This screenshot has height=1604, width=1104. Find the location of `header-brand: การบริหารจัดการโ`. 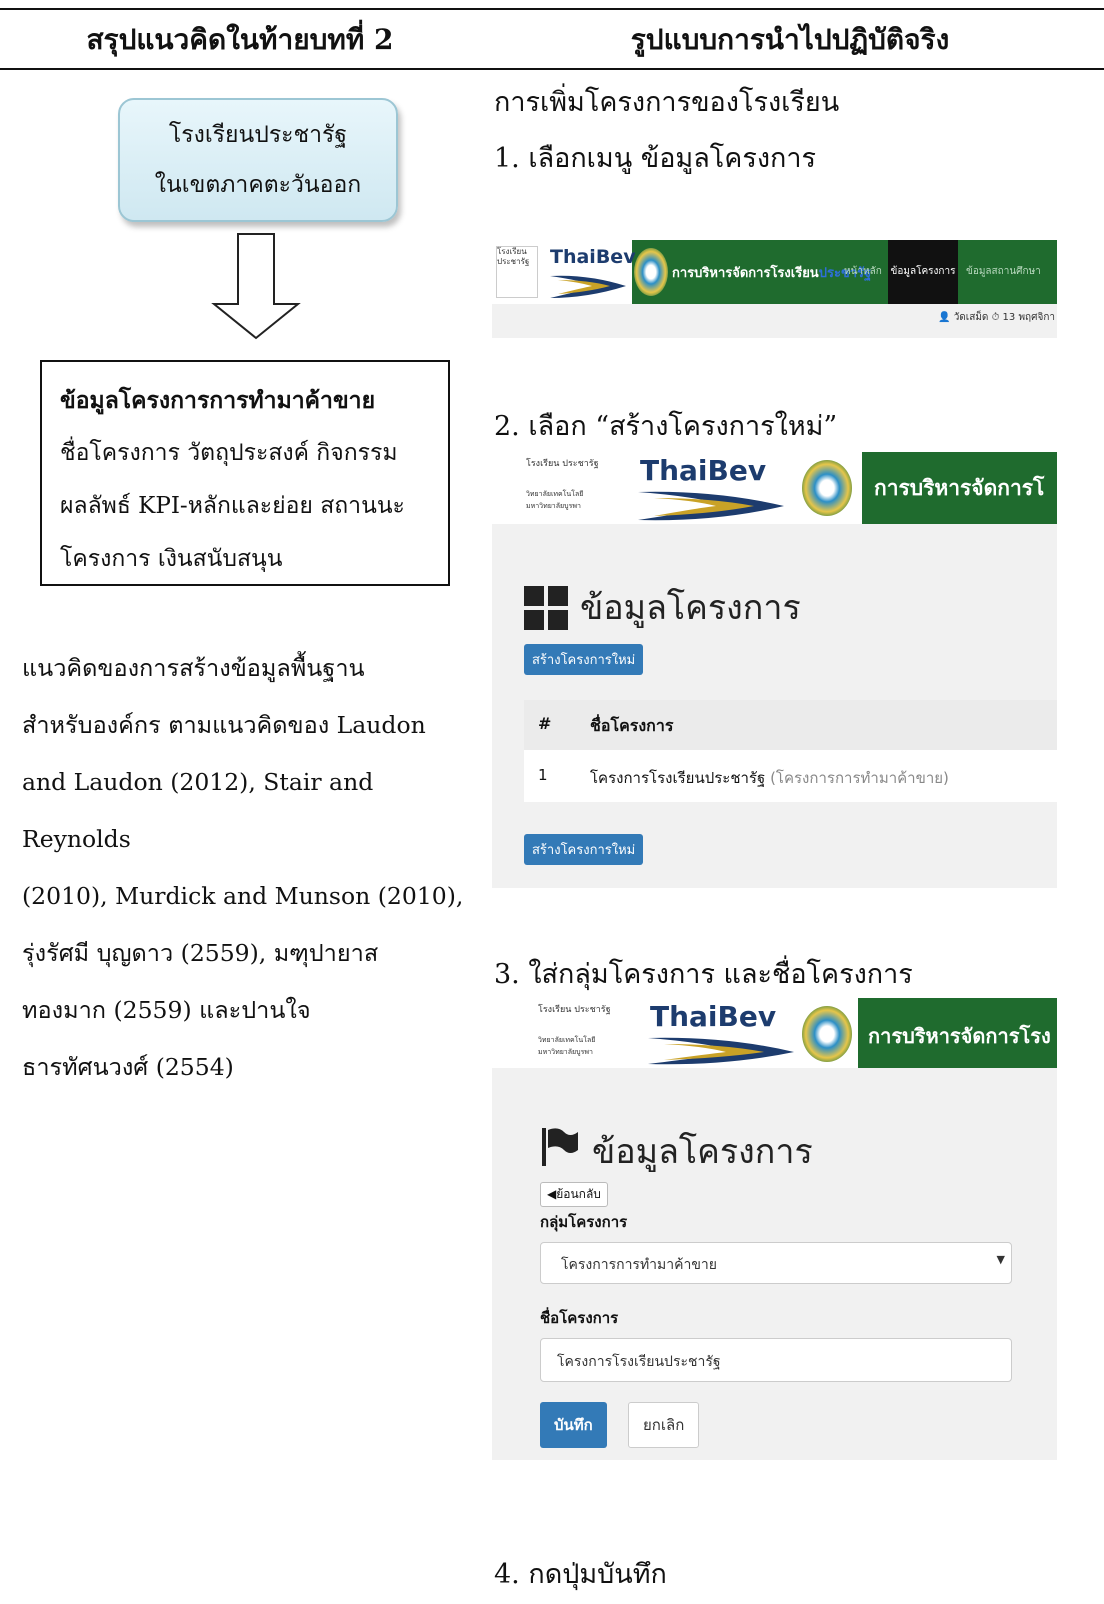

header-brand: การบริหารจัดการโ is located at coordinates (959, 488).